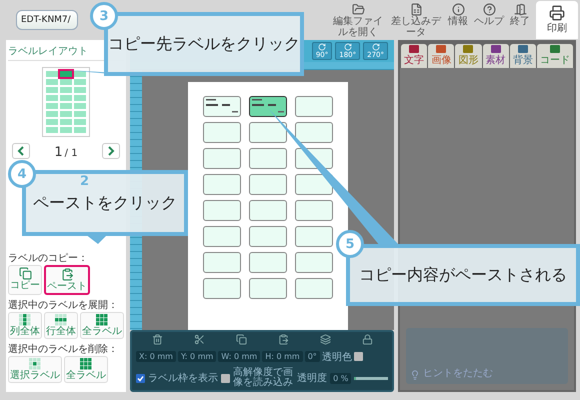 The height and width of the screenshot is (400, 580). I want to click on opacity-slider, so click(371, 378).